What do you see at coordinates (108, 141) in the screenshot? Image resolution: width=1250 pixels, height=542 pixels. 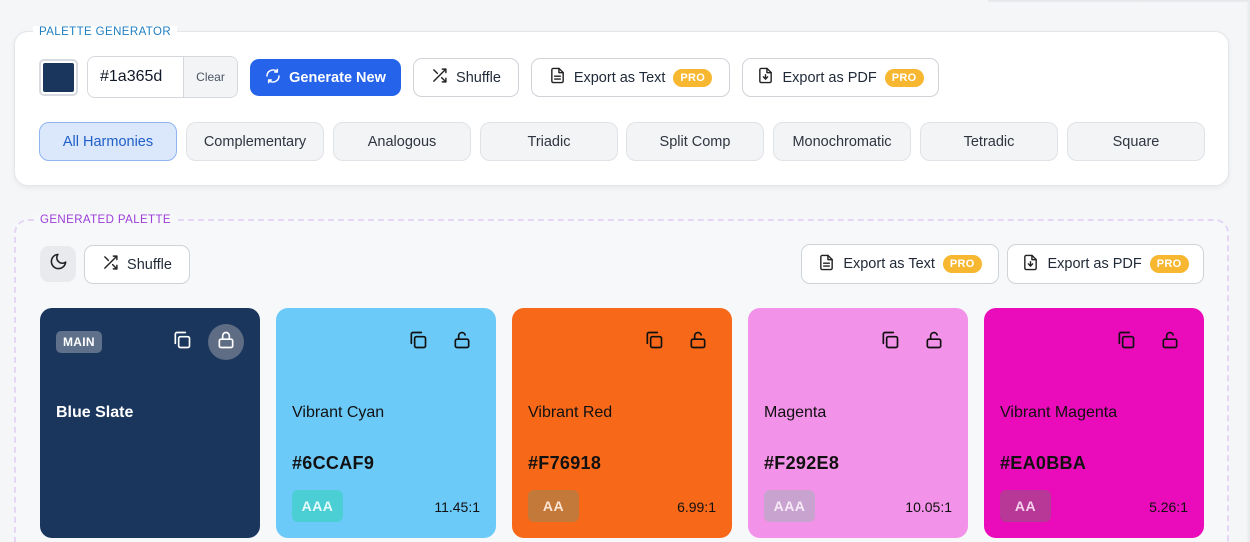 I see `harmony-all: All Harmonies` at bounding box center [108, 141].